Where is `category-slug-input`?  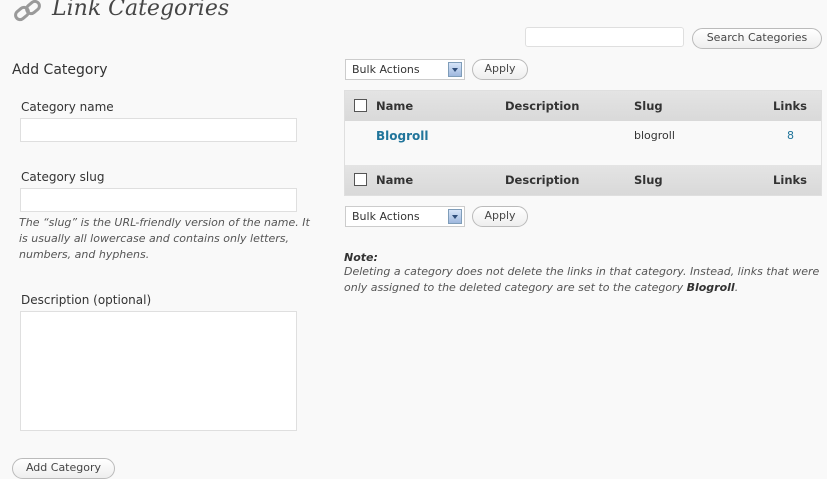 category-slug-input is located at coordinates (158, 200).